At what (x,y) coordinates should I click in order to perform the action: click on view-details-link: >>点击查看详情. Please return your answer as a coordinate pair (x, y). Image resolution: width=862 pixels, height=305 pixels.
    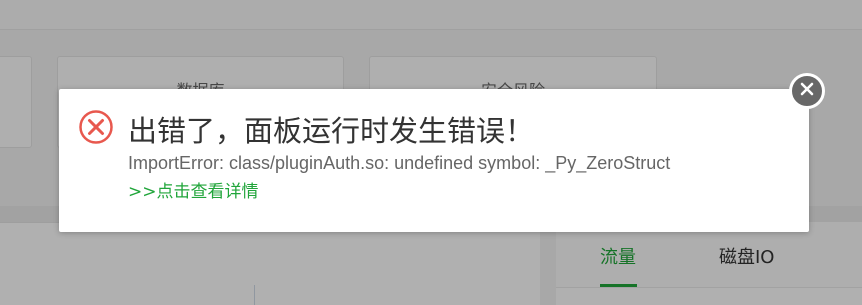
    Looking at the image, I should click on (193, 192).